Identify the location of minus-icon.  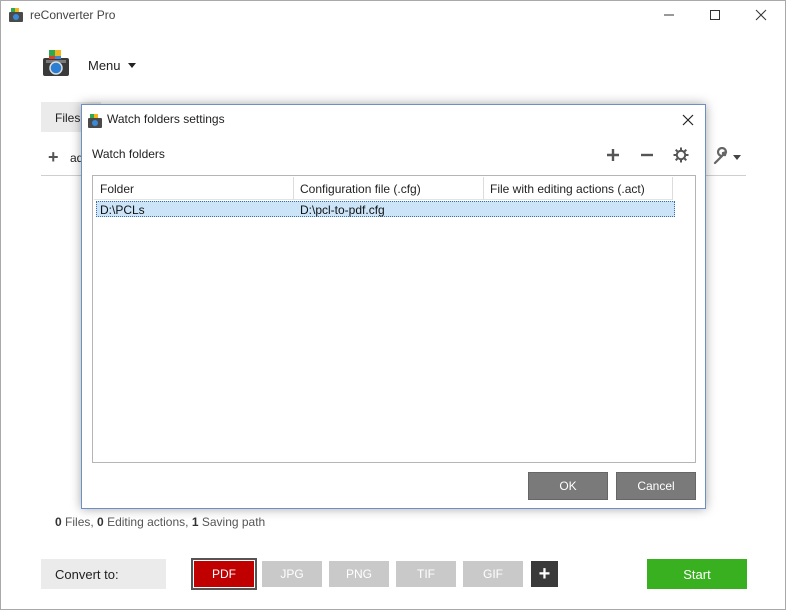
(647, 155).